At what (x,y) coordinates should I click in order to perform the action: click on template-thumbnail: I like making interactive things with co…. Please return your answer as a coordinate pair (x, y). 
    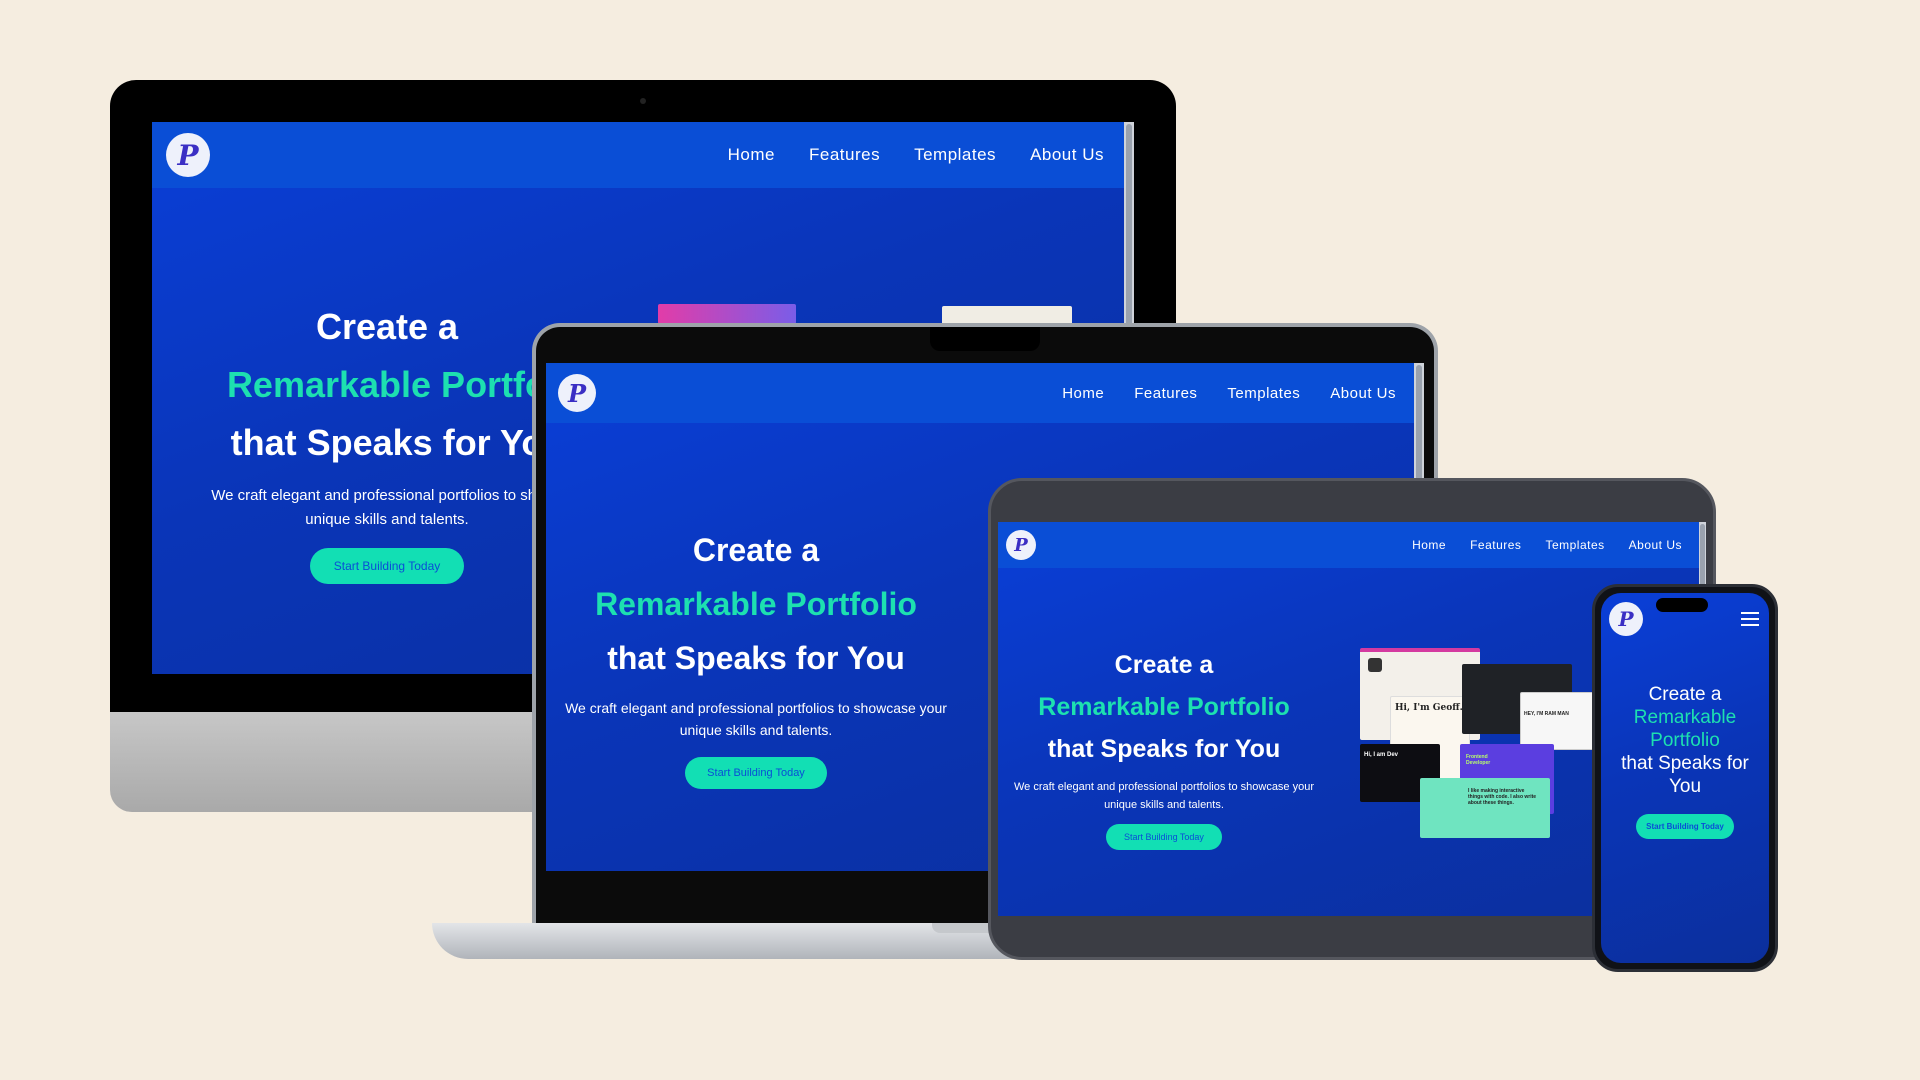
    Looking at the image, I should click on (1485, 808).